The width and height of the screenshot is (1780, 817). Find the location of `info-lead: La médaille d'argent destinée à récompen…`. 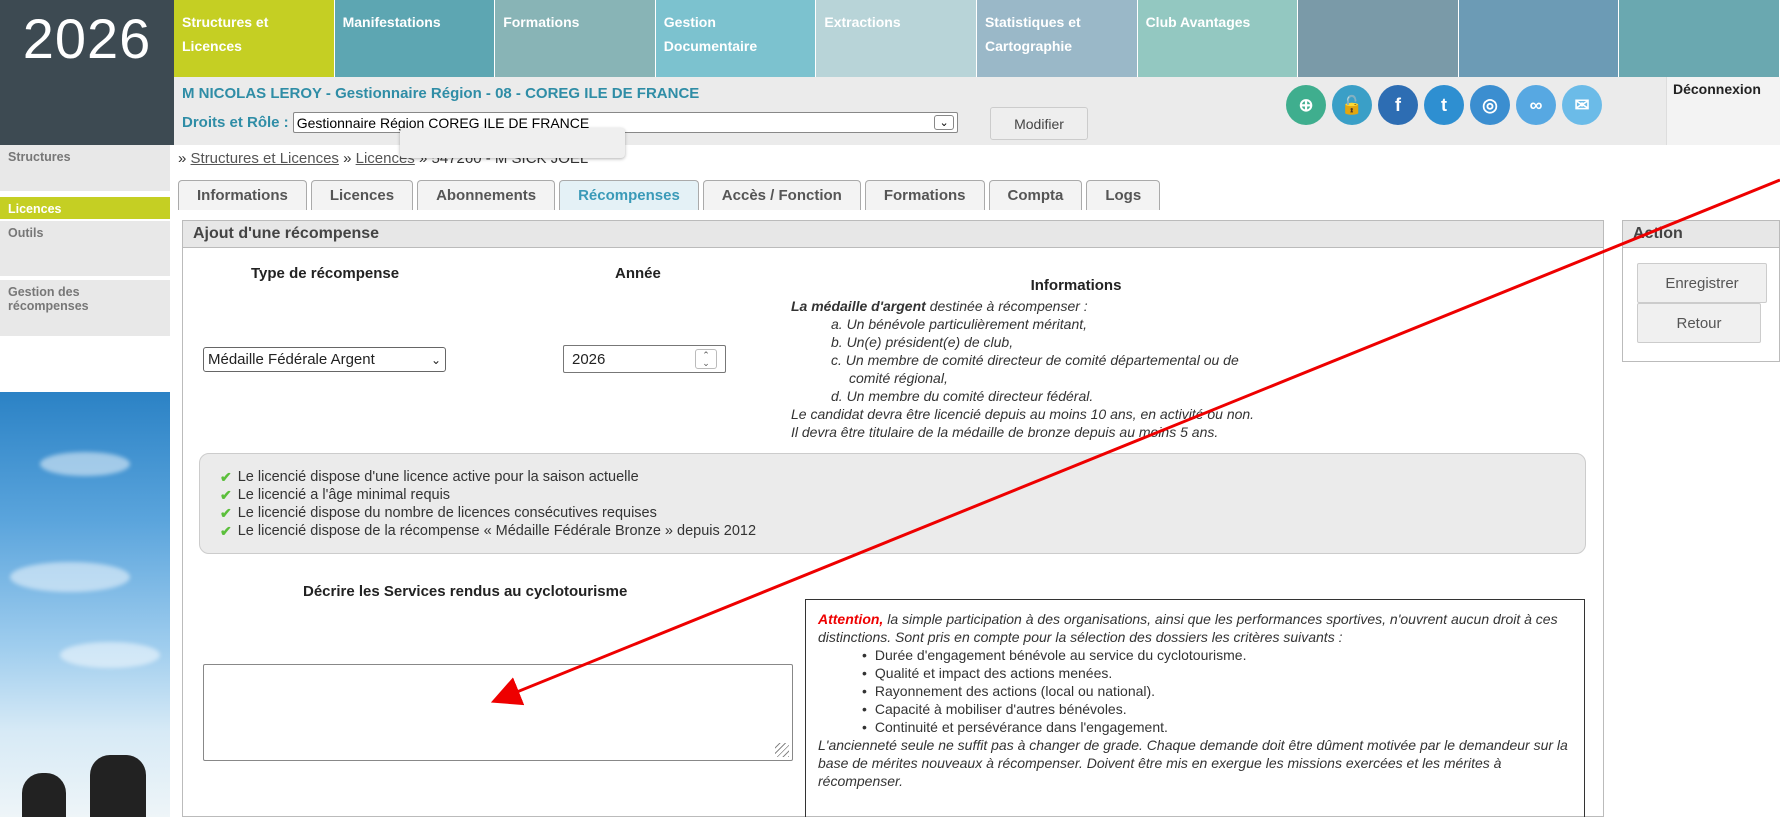

info-lead: La médaille d'argent destinée à récompen… is located at coordinates (1076, 306).